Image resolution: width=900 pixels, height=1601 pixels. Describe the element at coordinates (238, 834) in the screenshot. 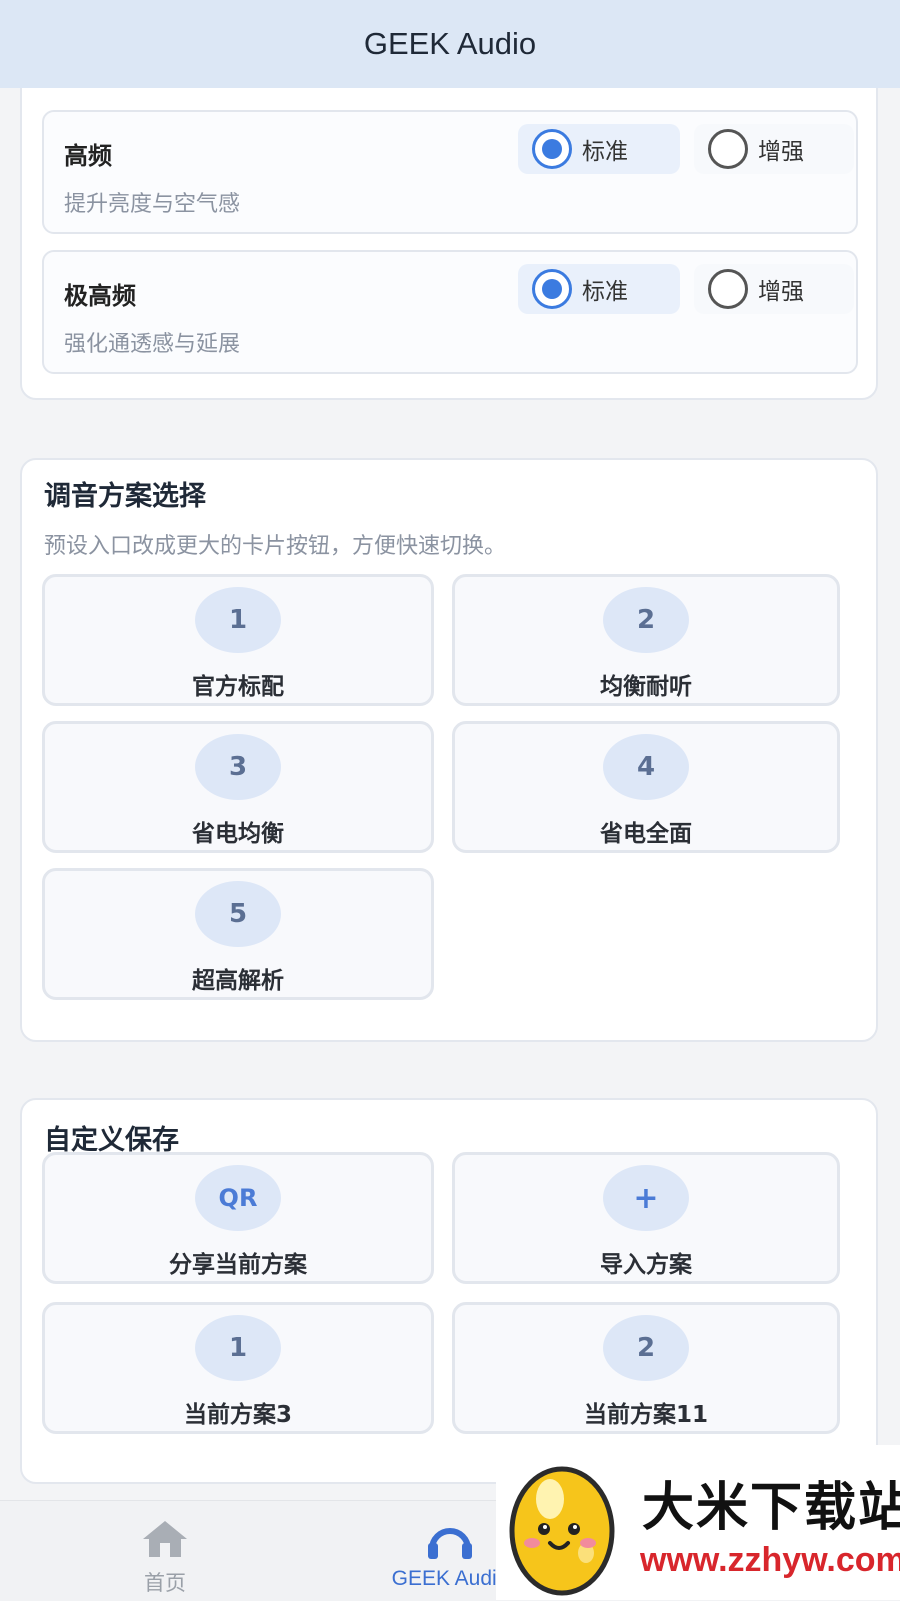

I see `preset-label: 省电均衡` at that location.